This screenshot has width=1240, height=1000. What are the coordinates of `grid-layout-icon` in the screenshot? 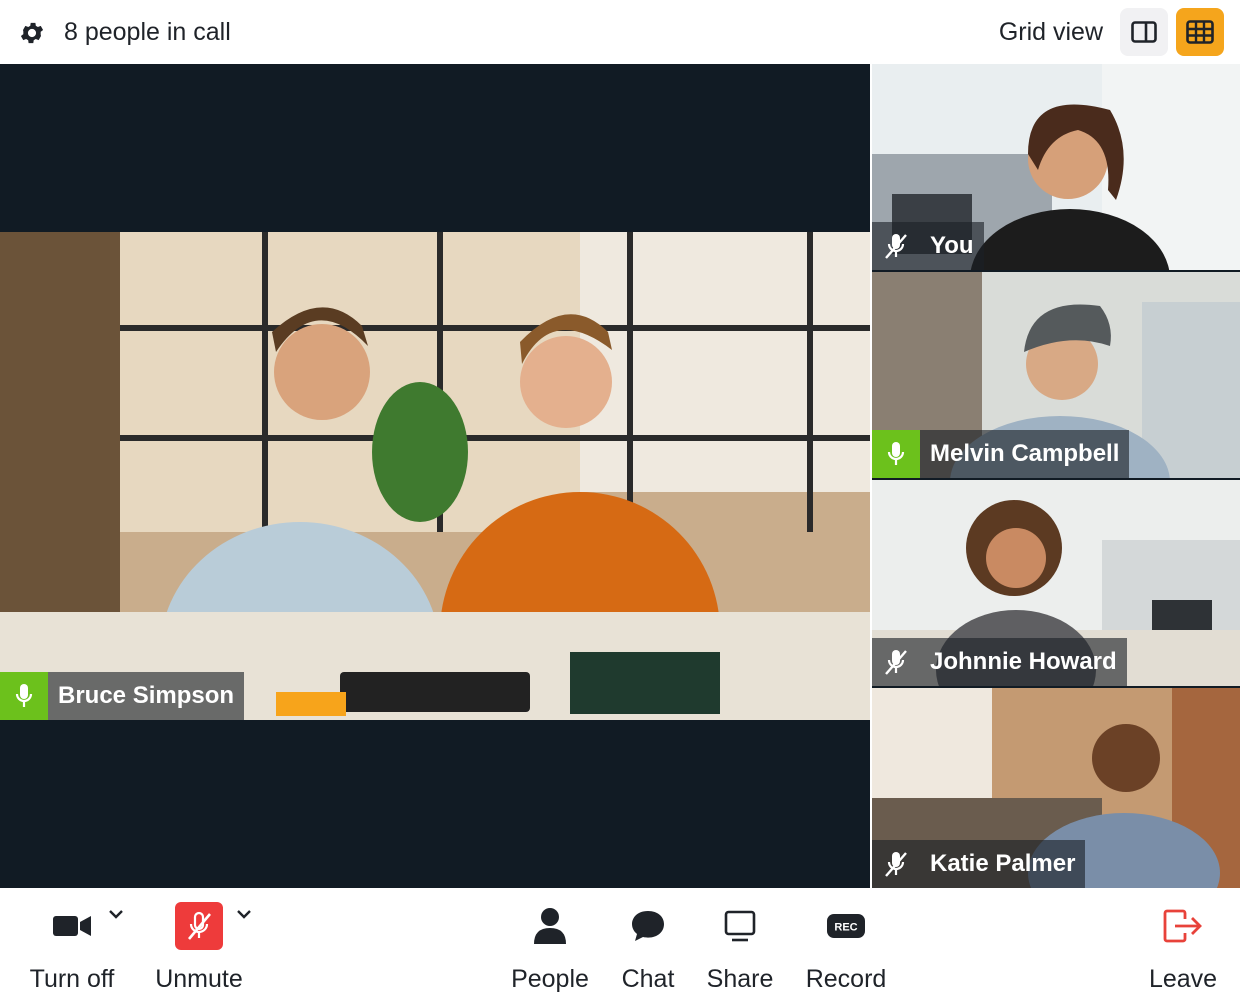 It's located at (1200, 32).